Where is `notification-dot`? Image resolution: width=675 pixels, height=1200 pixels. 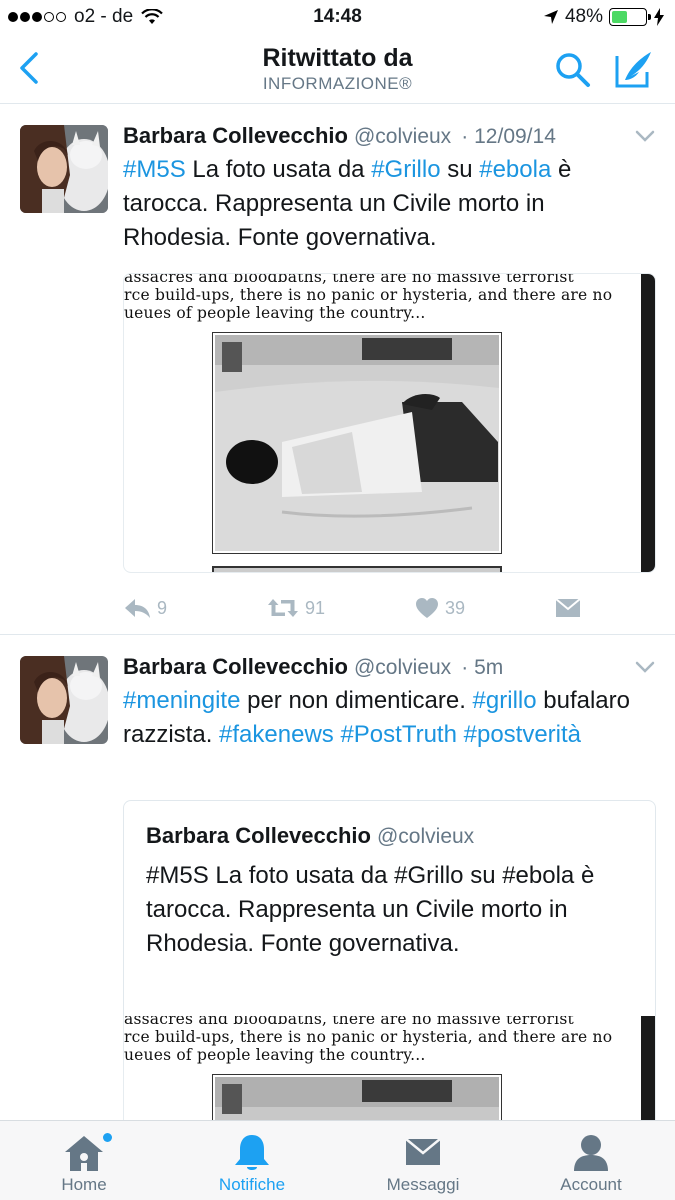 notification-dot is located at coordinates (107, 1137).